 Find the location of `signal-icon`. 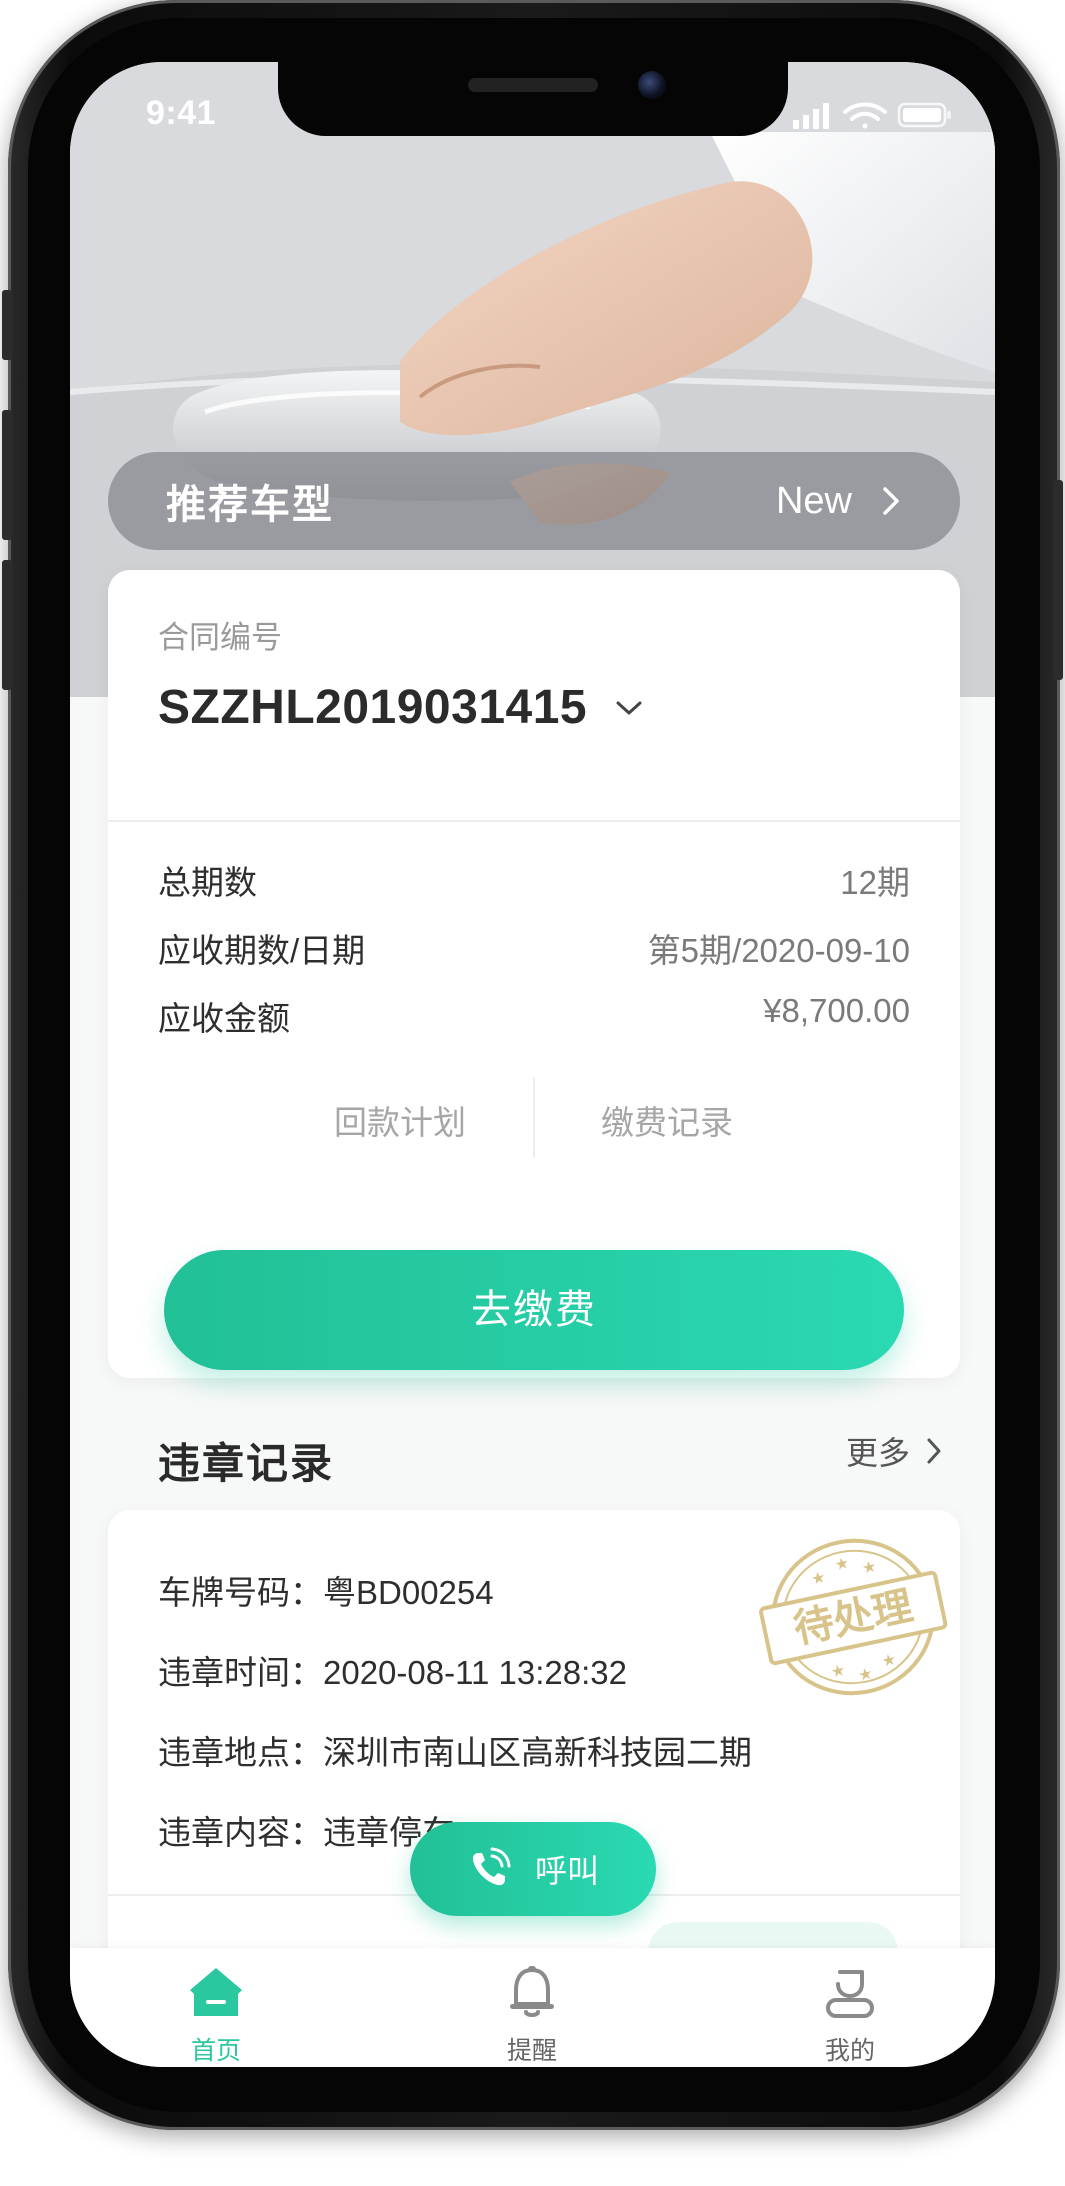

signal-icon is located at coordinates (811, 116).